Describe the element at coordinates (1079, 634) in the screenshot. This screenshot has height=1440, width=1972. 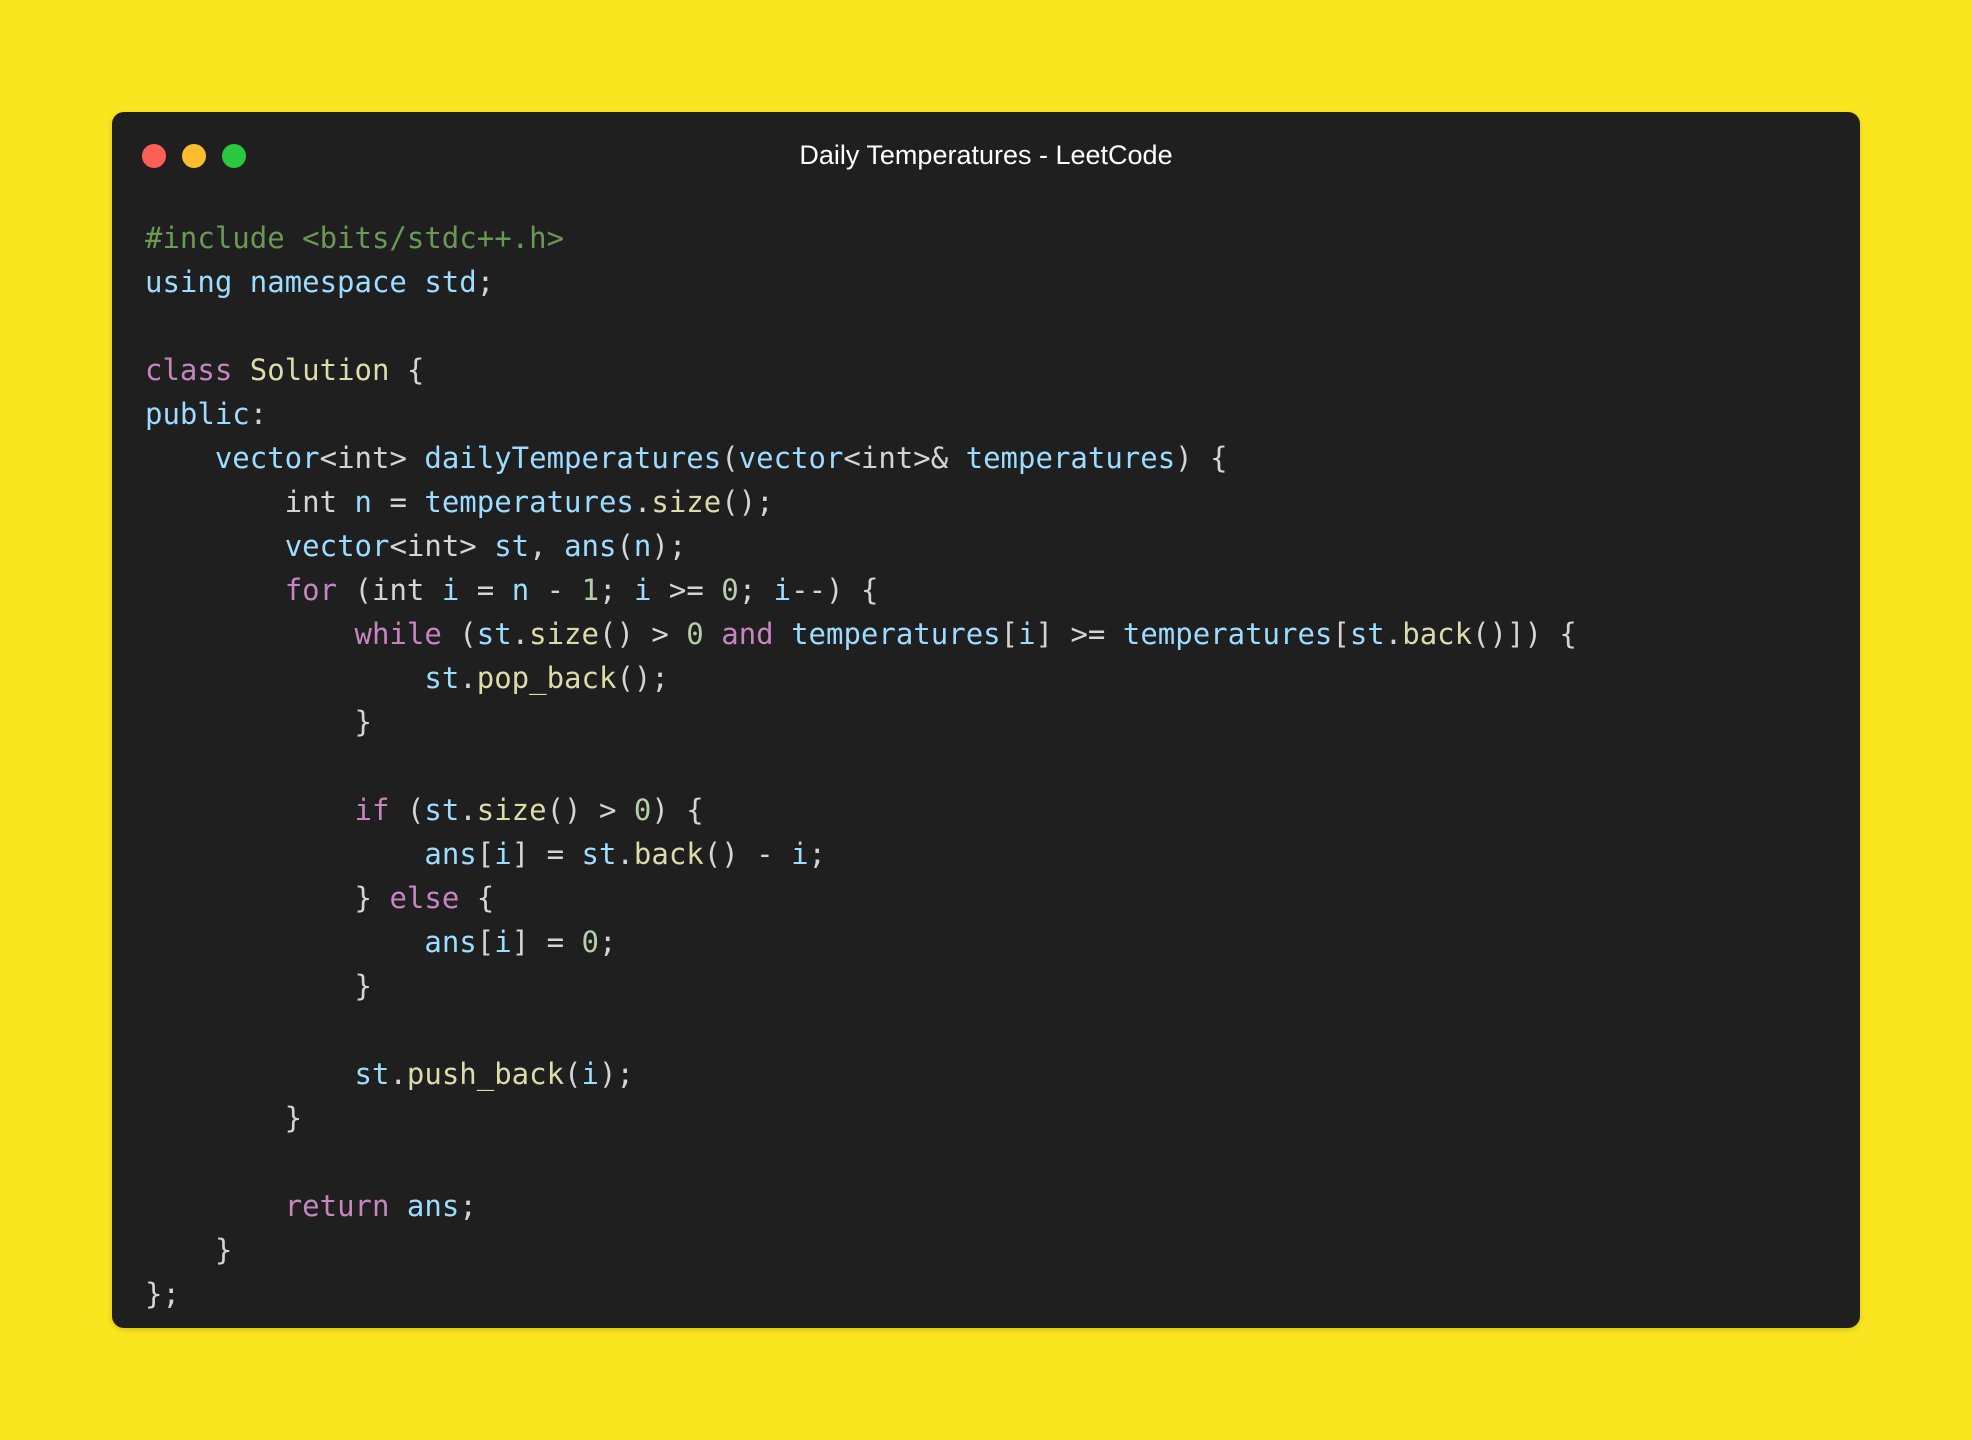
I see `code-text: ] >=` at that location.